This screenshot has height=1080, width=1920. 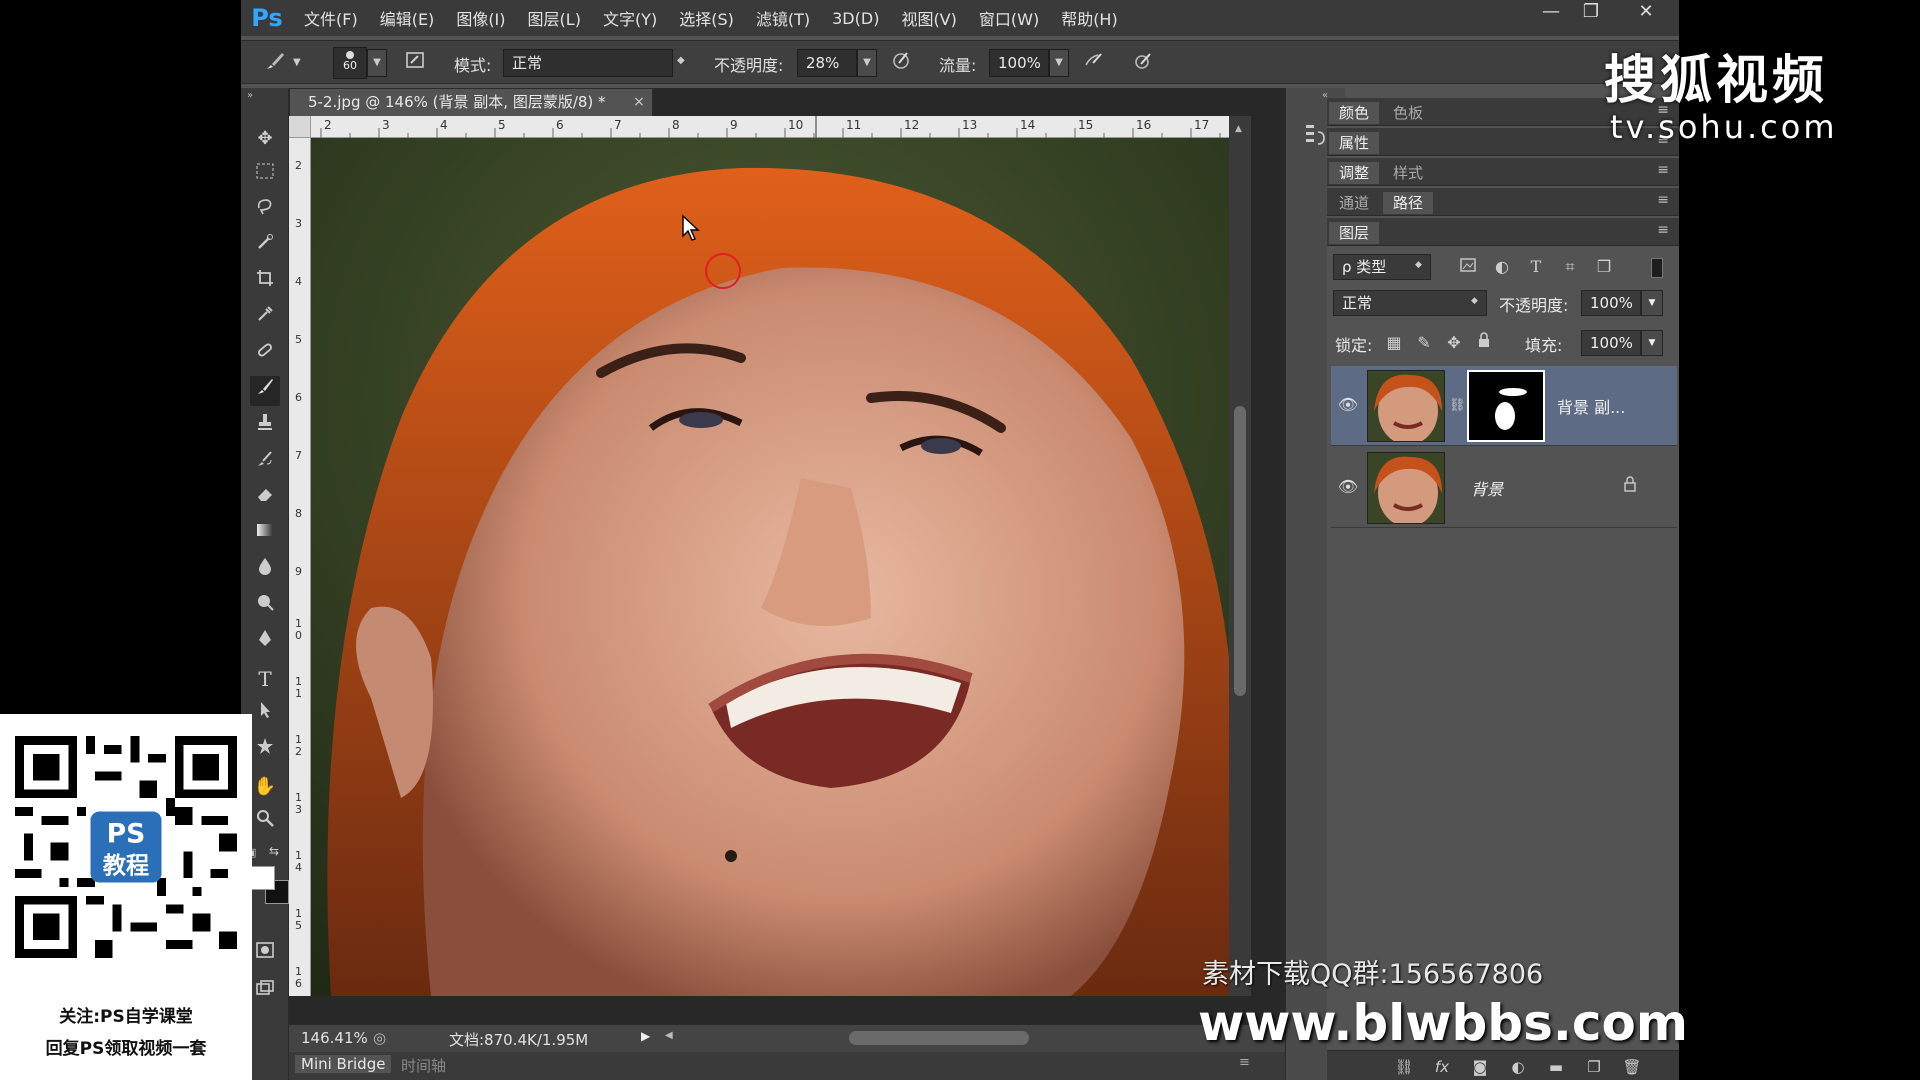 What do you see at coordinates (901, 63) in the screenshot?
I see `pressure-opacity-icon` at bounding box center [901, 63].